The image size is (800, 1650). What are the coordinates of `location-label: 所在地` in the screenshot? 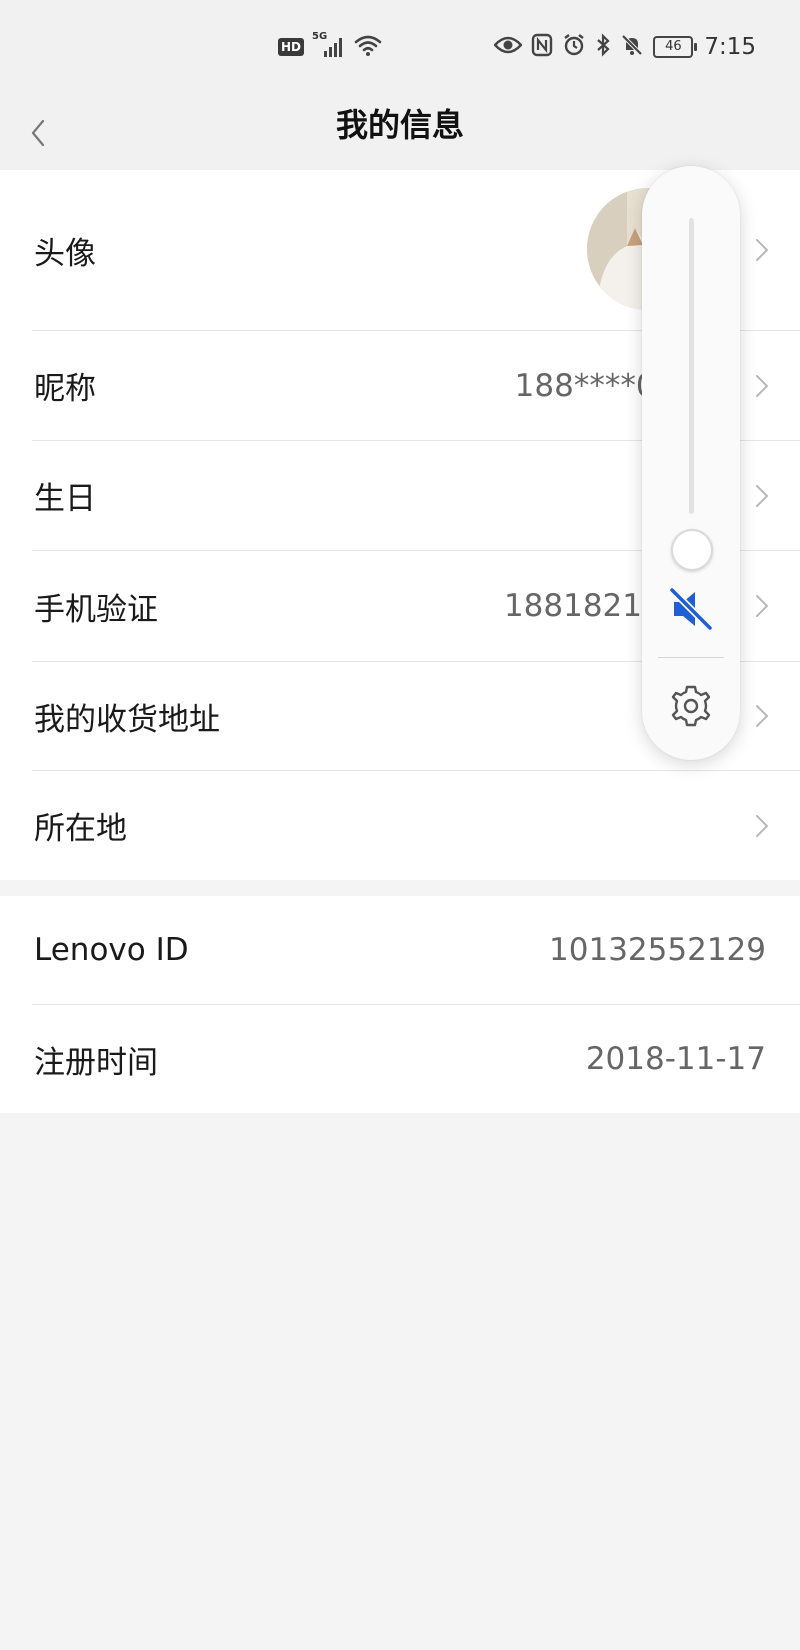 It's located at (80, 829).